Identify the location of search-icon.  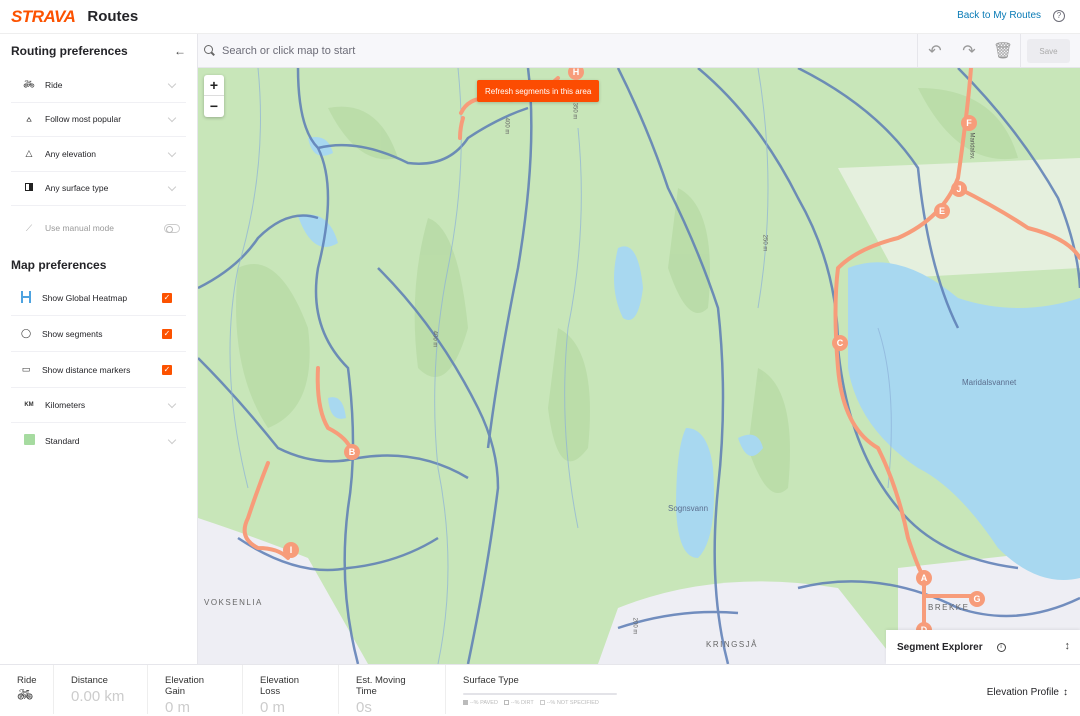
(209, 50).